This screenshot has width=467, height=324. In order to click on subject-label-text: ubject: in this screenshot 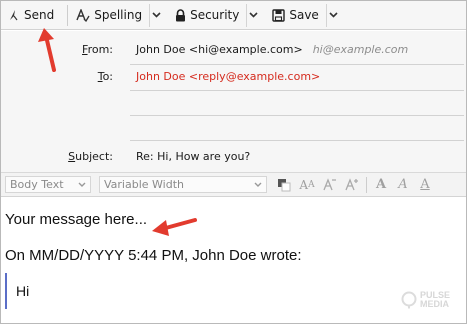, I will do `click(94, 156)`.